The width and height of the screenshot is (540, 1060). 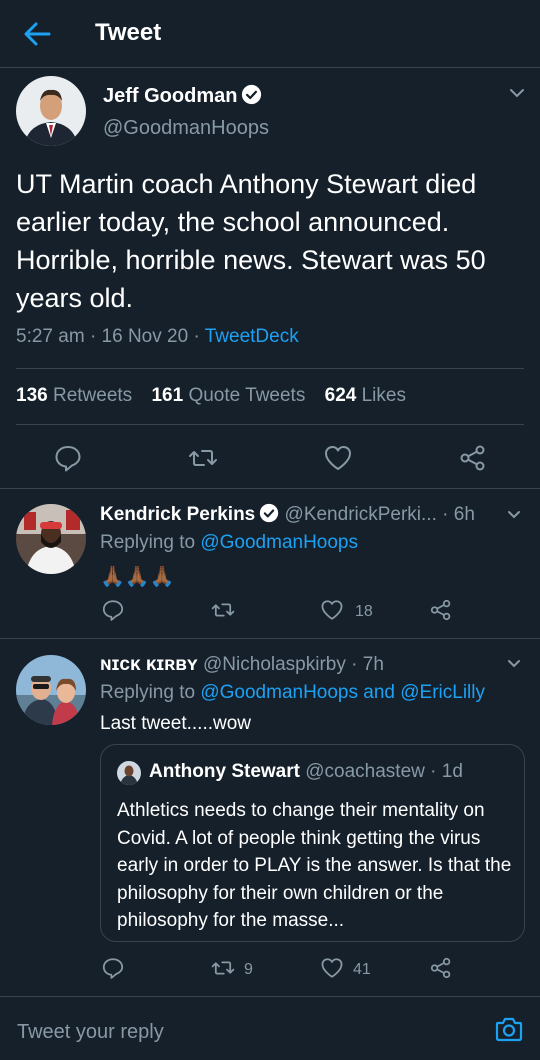 I want to click on tweet-stats: 136 Retweets 161 Quote Tweets 624 Likes, so click(x=218, y=396).